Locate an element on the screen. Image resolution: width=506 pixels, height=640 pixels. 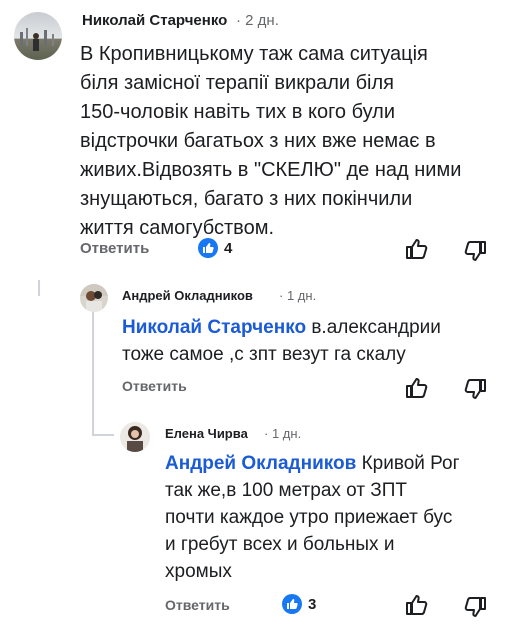
mention-link: Андрей Окладников is located at coordinates (260, 463).